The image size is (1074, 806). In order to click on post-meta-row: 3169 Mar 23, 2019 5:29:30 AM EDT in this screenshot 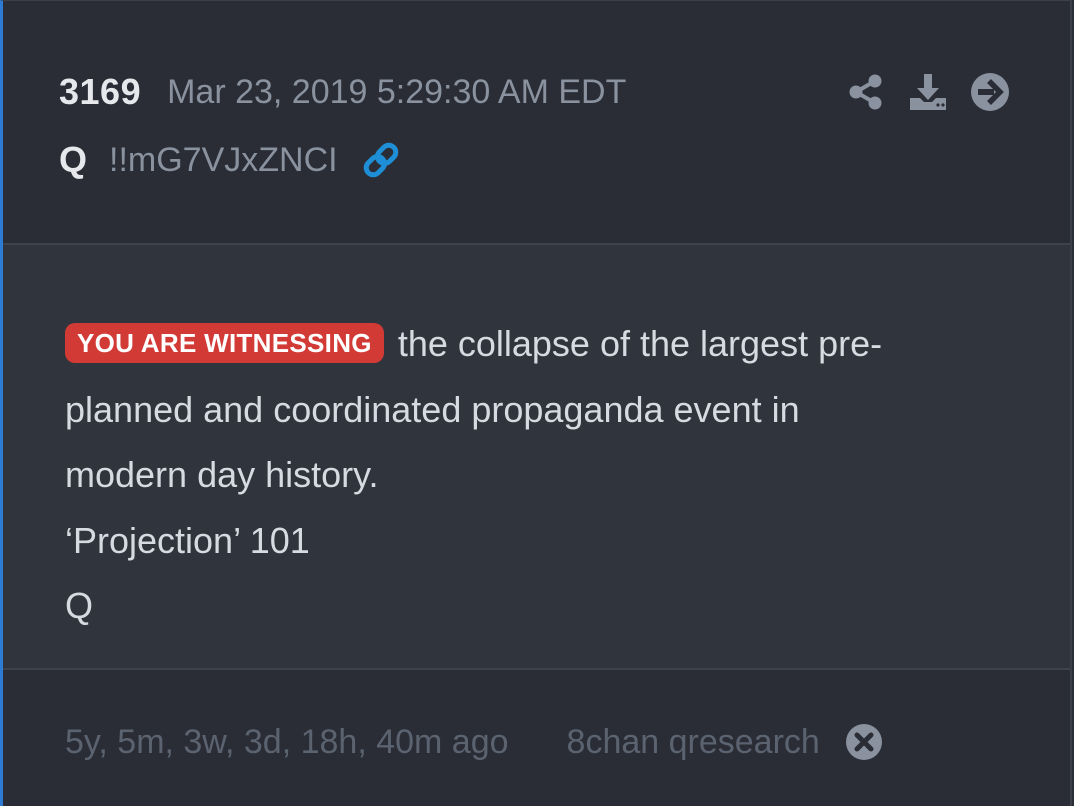, I will do `click(342, 92)`.